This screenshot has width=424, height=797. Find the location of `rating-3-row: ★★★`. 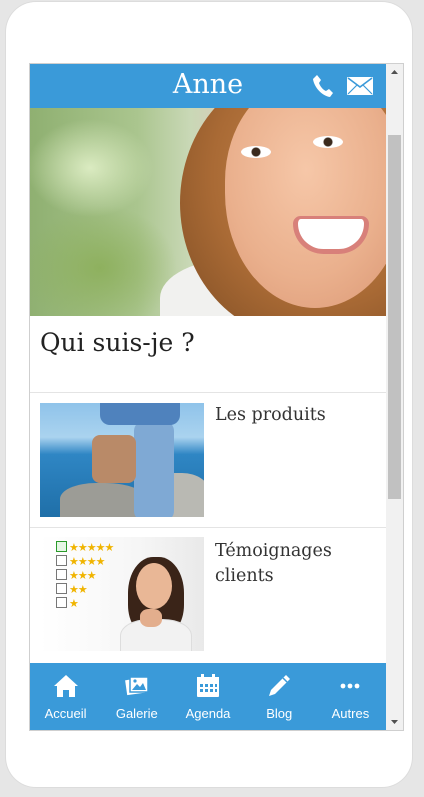

rating-3-row: ★★★ is located at coordinates (76, 575).